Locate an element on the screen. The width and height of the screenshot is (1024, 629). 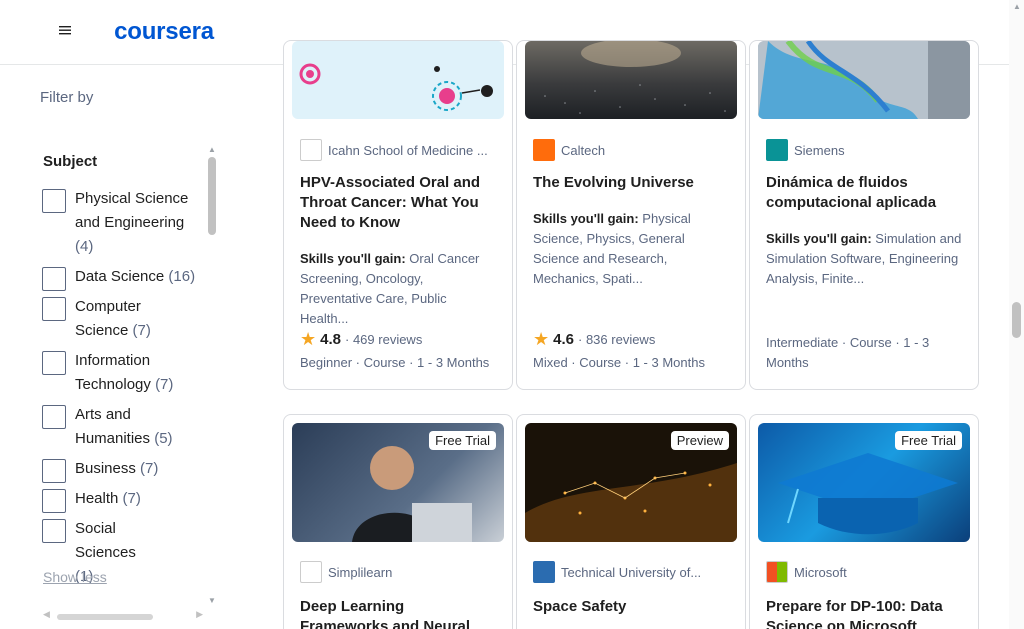
subject-label: Data Science is located at coordinates (120, 276).